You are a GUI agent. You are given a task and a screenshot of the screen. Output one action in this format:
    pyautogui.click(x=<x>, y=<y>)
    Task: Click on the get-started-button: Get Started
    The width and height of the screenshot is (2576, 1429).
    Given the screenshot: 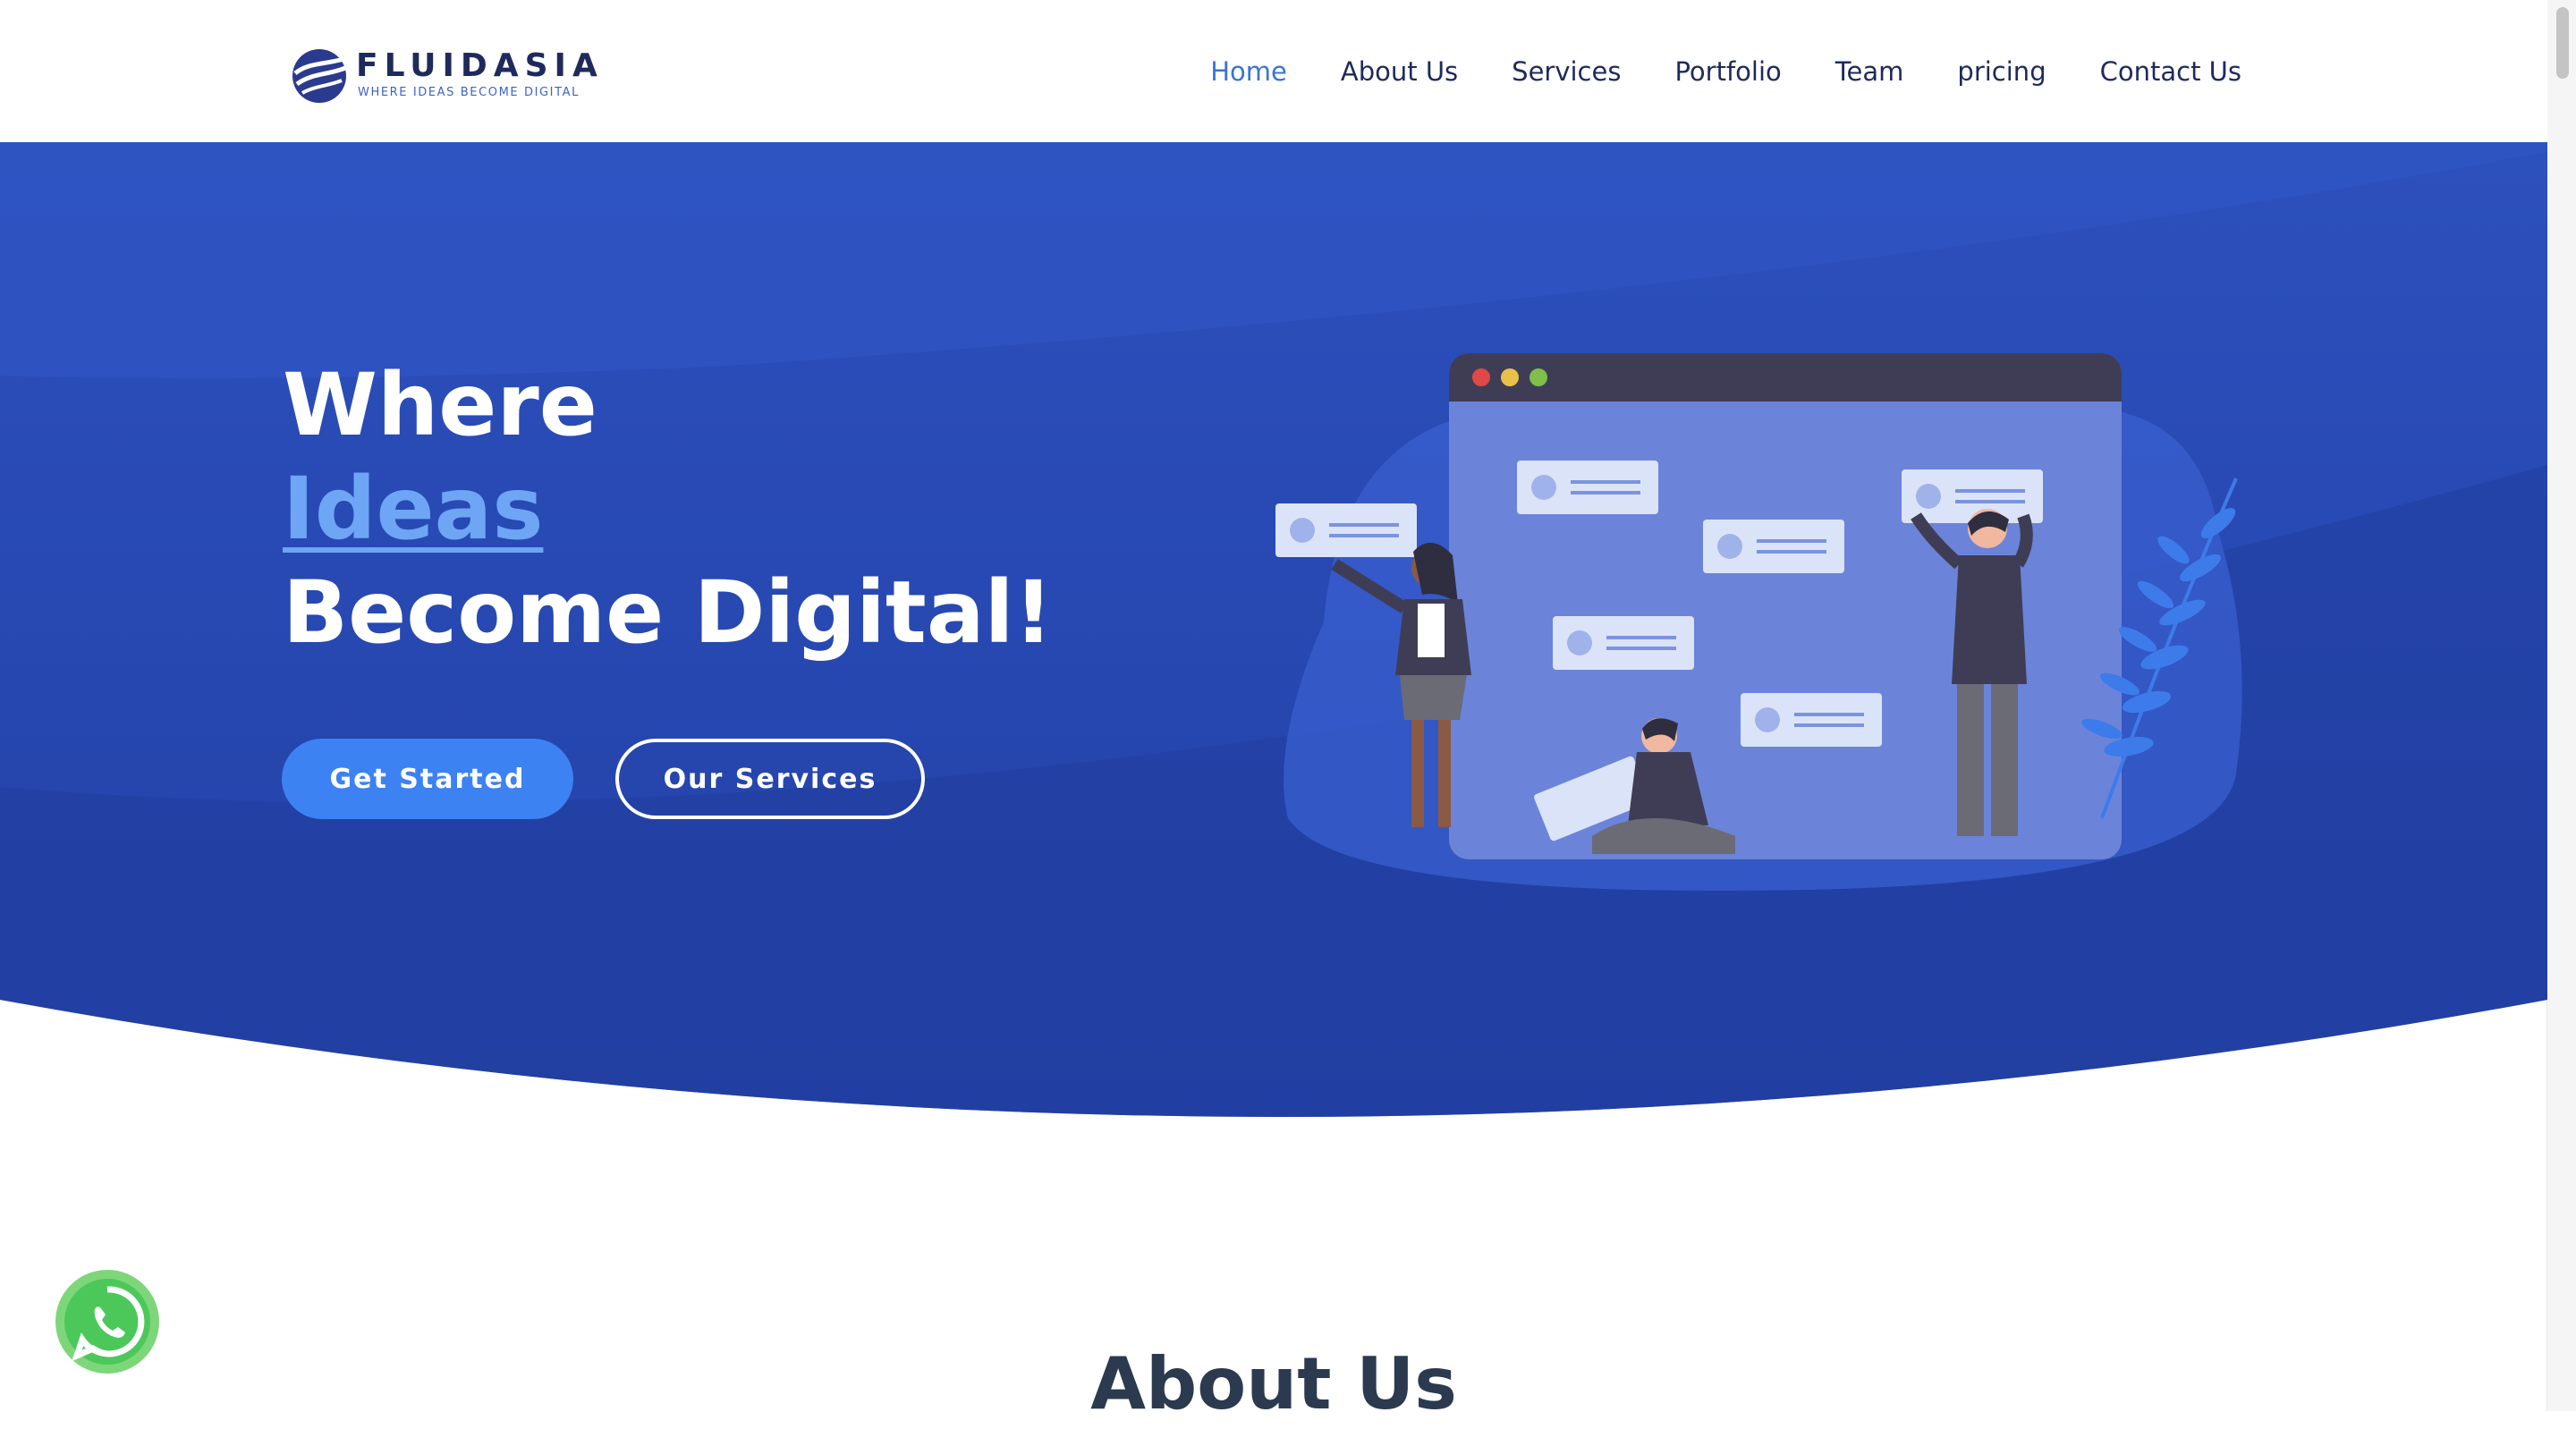 What is the action you would take?
    pyautogui.click(x=427, y=779)
    